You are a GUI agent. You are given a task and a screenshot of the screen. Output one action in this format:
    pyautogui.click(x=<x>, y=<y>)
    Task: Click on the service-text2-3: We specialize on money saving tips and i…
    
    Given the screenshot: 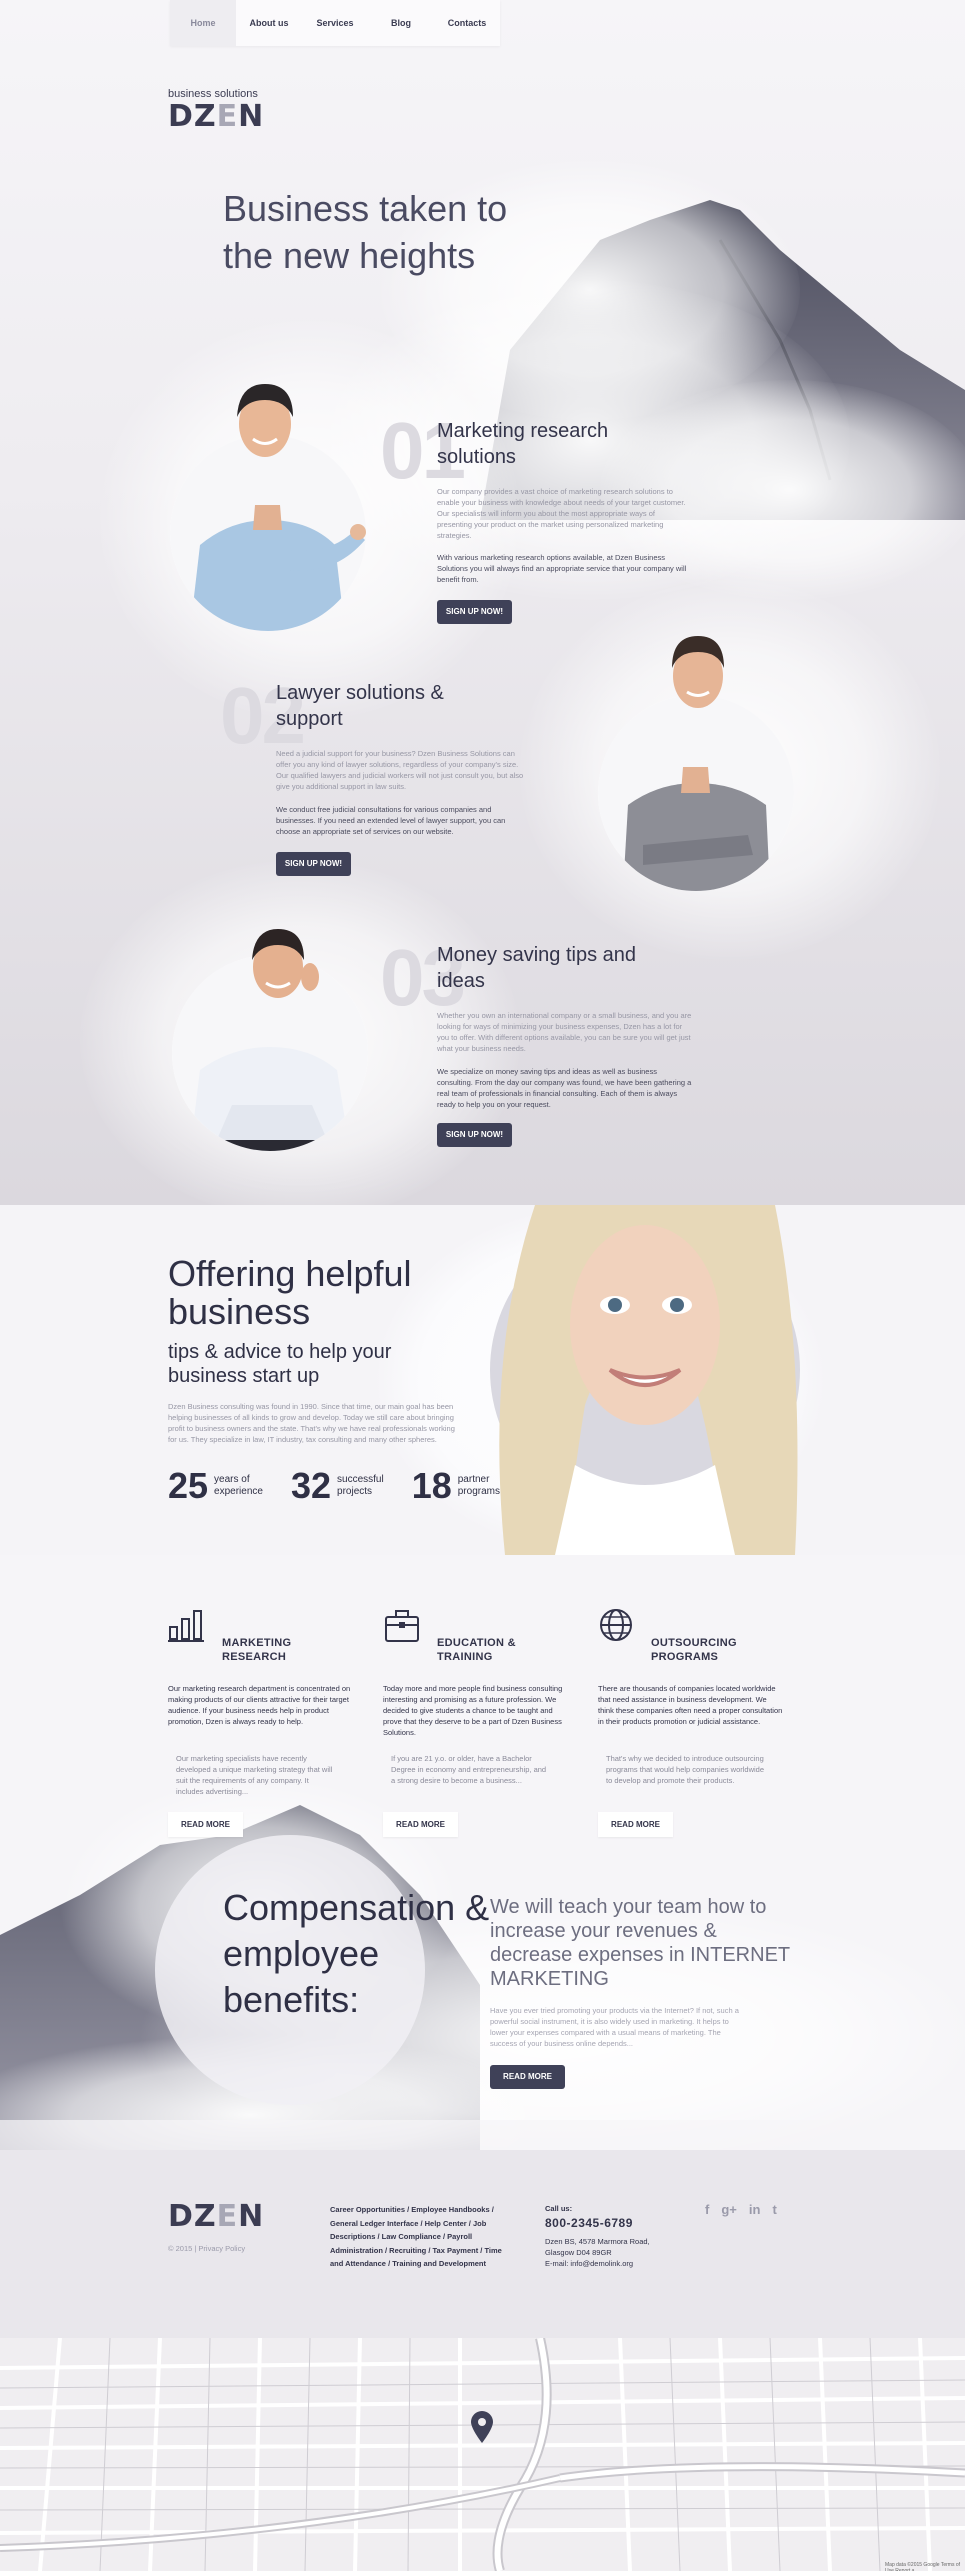 What is the action you would take?
    pyautogui.click(x=564, y=1088)
    